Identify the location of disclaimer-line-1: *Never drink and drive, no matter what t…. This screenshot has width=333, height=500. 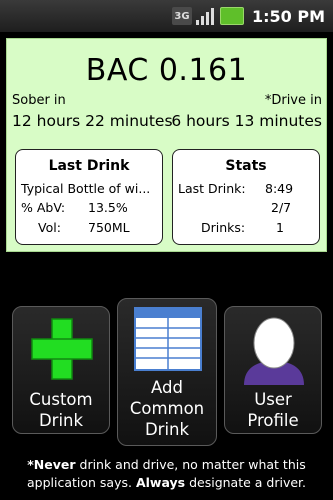
(166, 465).